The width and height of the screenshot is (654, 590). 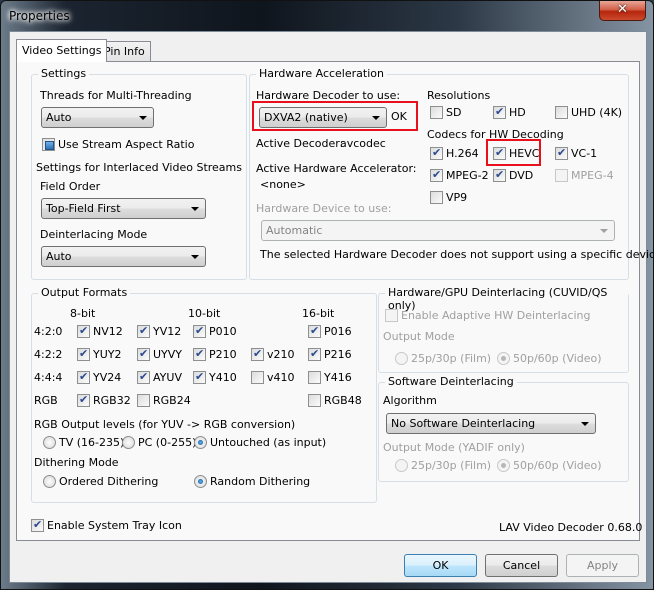 What do you see at coordinates (318, 313) in the screenshot?
I see `col-header-16bit: 16-bit` at bounding box center [318, 313].